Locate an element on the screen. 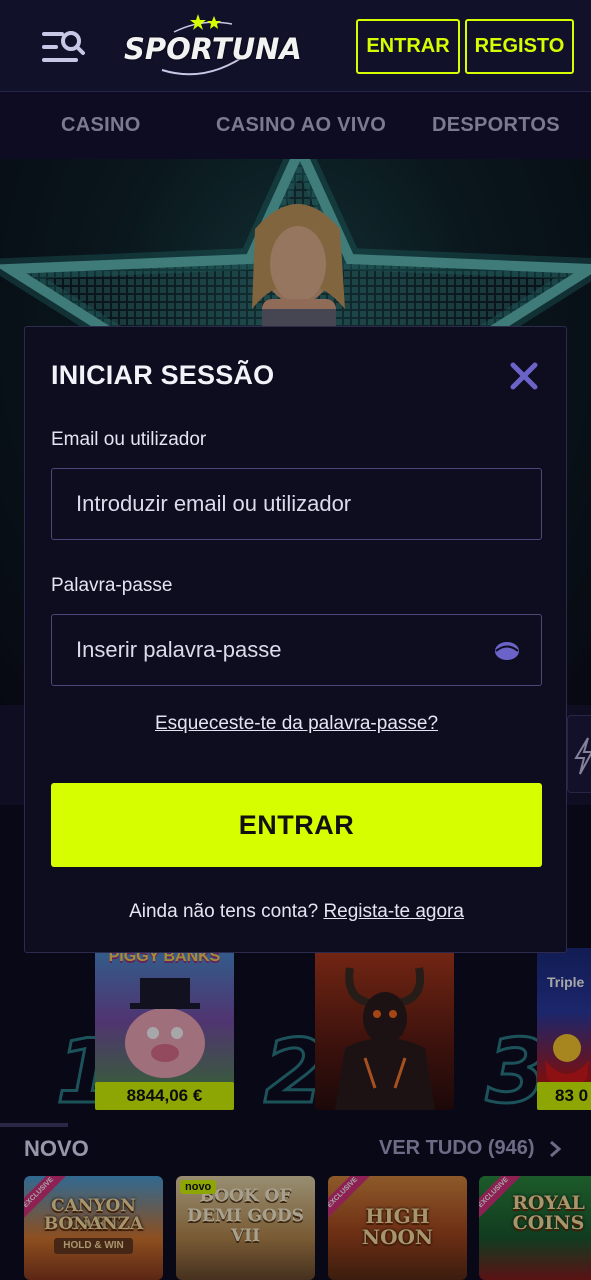 The image size is (591, 1280). sportuna-logo: SPORTUNA is located at coordinates (213, 47).